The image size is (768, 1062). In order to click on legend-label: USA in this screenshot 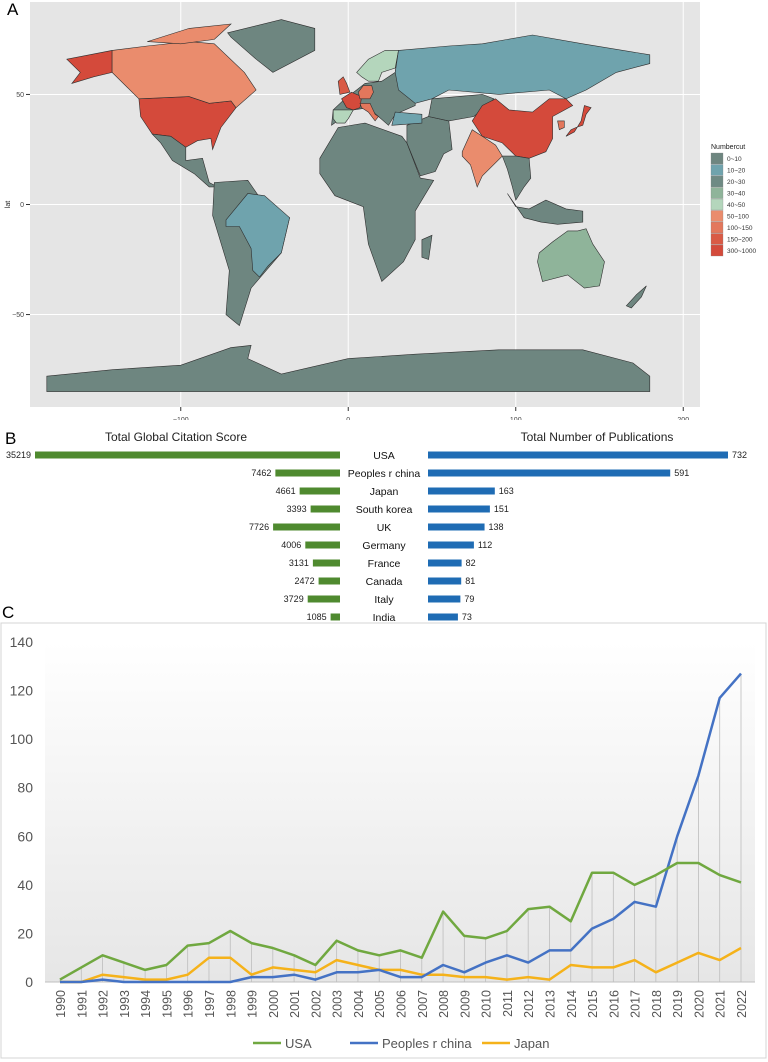, I will do `click(298, 1043)`.